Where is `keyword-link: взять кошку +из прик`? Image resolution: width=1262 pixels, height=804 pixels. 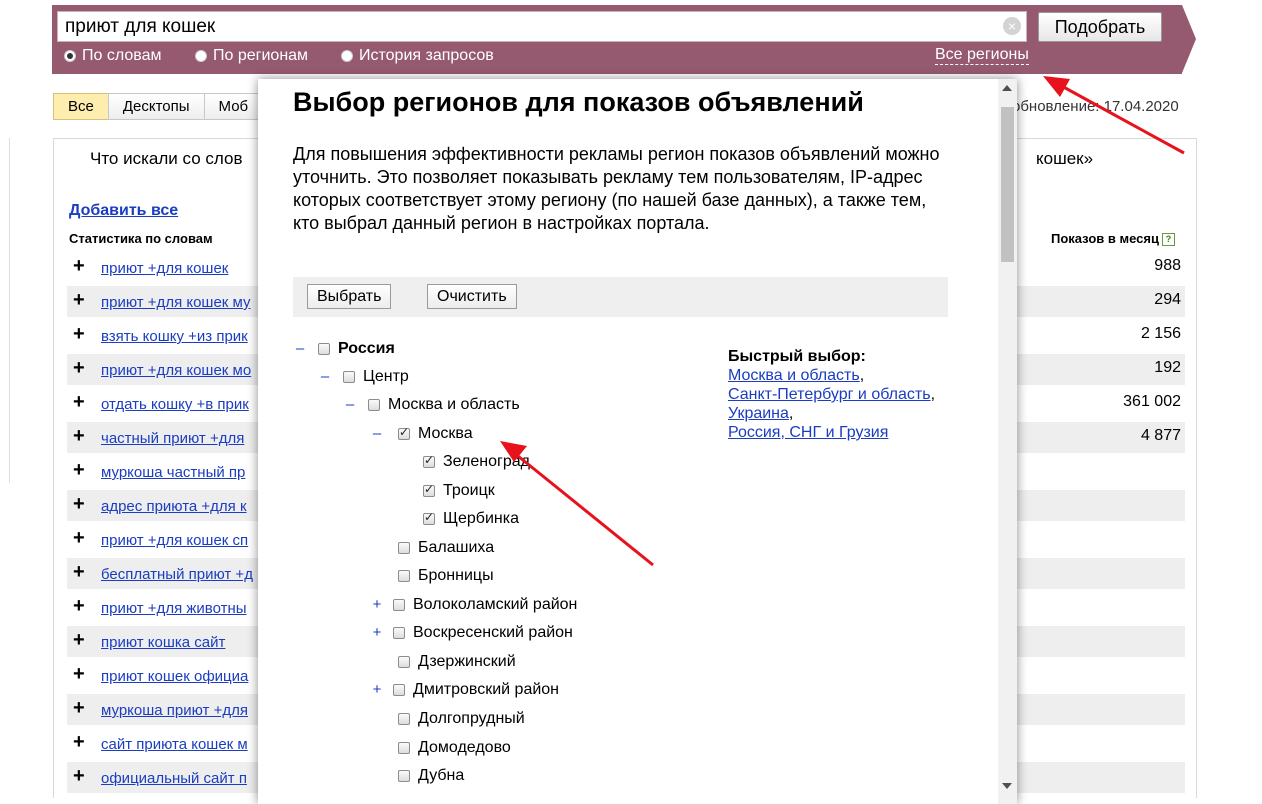 keyword-link: взять кошку +из прик is located at coordinates (174, 336).